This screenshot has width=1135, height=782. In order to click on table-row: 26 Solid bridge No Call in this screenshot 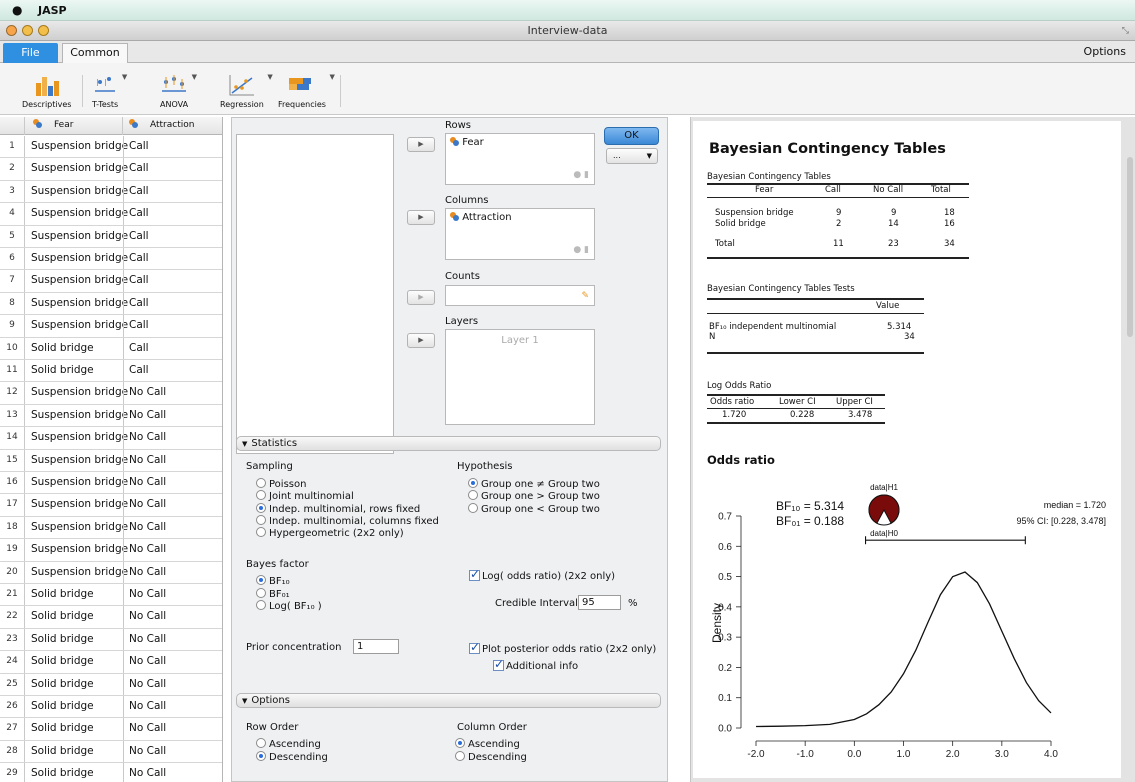, I will do `click(111, 707)`.